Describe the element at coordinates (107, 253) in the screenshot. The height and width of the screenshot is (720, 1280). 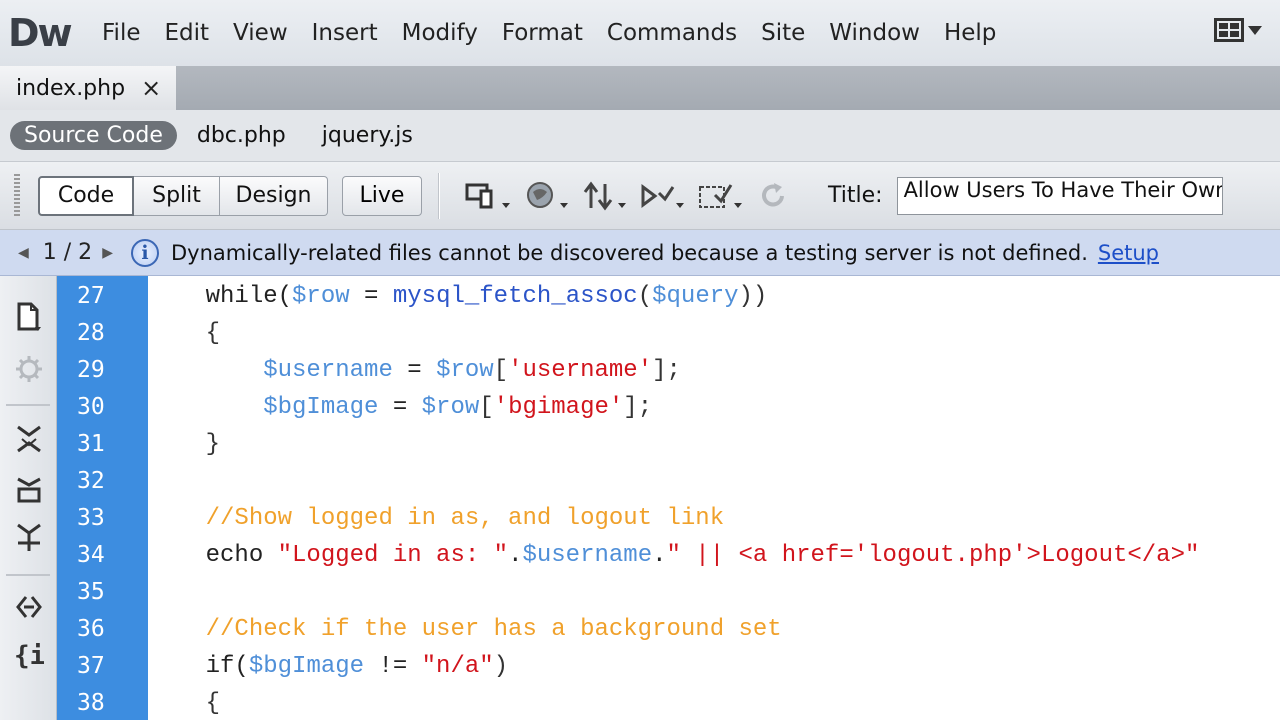
I see `next-message-icon: ▶` at that location.